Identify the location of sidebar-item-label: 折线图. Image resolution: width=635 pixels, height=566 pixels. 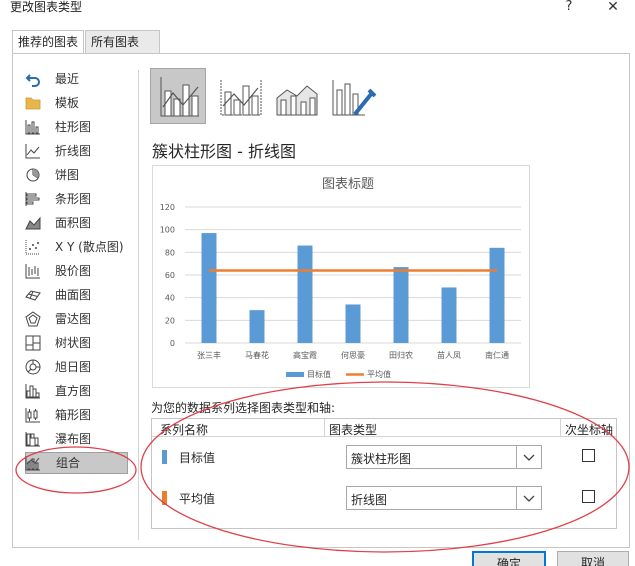
(73, 151).